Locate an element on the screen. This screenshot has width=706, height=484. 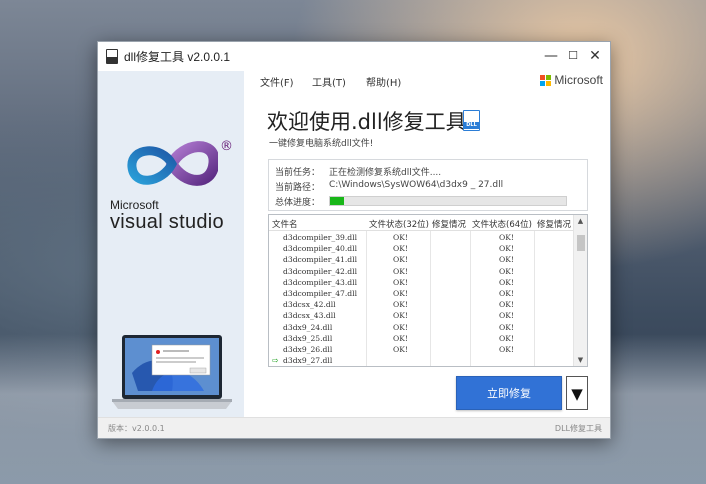
current-row-arrow-icon: ⇨ is located at coordinates (275, 361).